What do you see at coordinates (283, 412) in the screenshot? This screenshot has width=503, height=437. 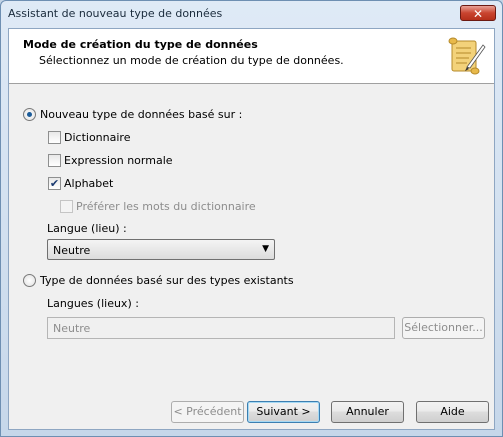 I see `next-button: Suivant >` at bounding box center [283, 412].